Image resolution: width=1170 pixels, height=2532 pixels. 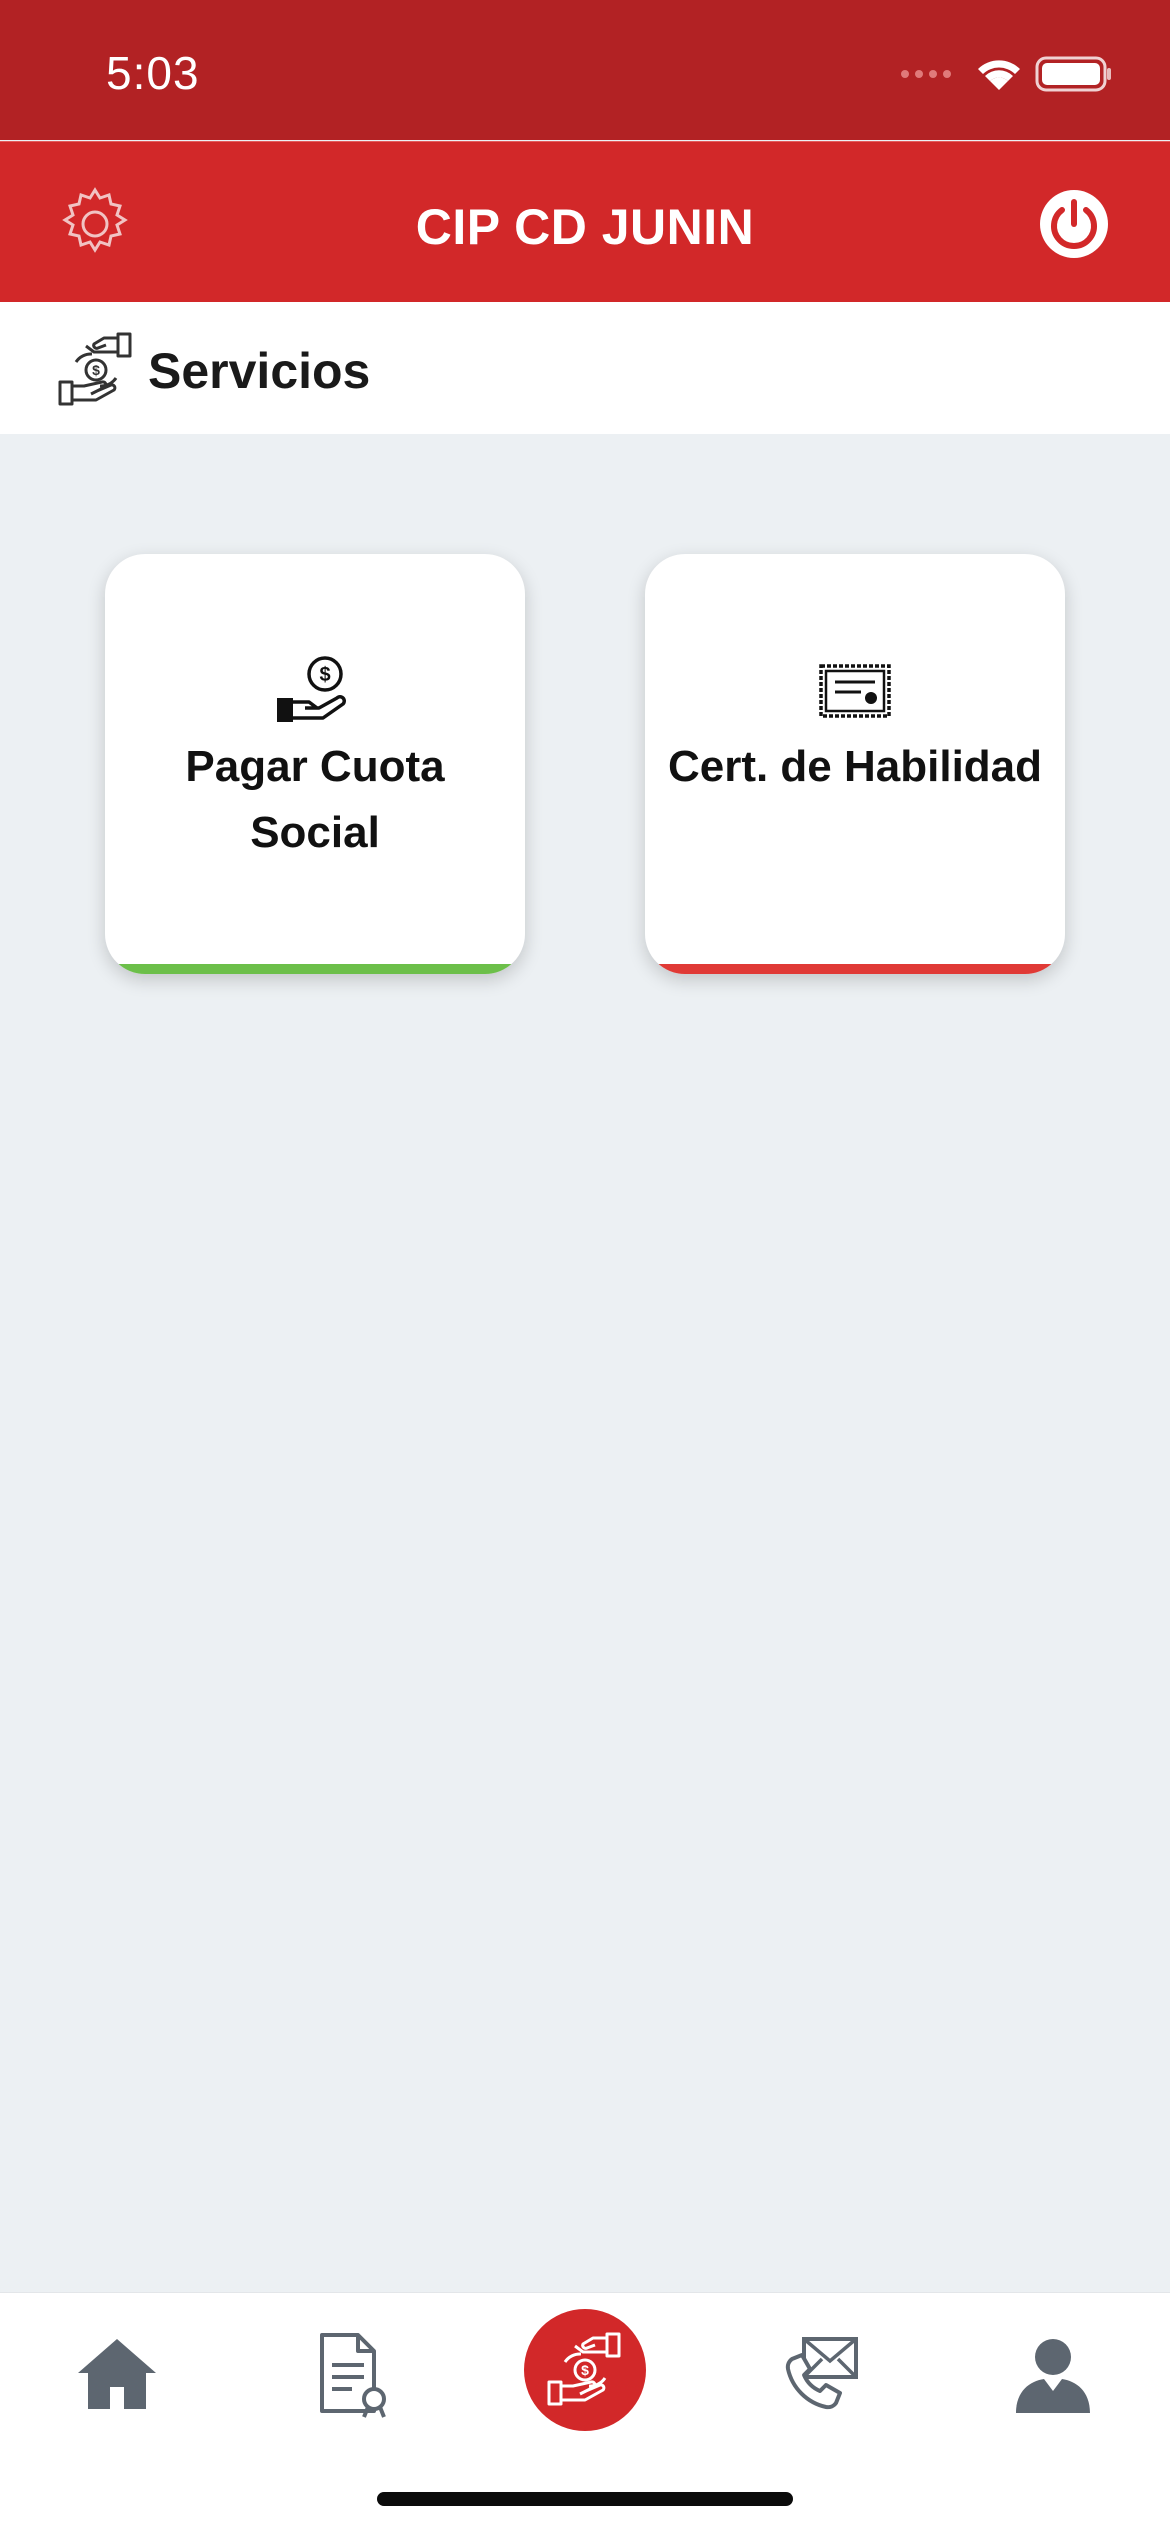 I want to click on document-certificate-icon, so click(x=353, y=2374).